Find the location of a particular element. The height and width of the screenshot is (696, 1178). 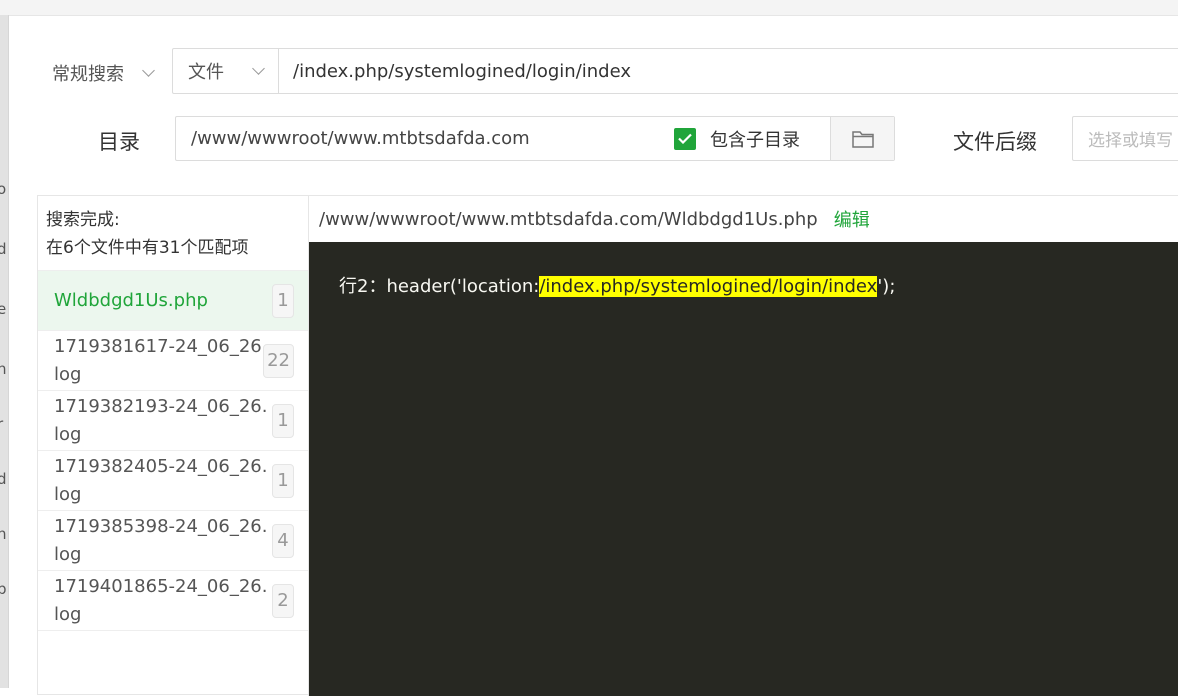

directory-box: /www/wwwroot/www.mtbtsdafda.com 包含子目录 is located at coordinates (535, 138).